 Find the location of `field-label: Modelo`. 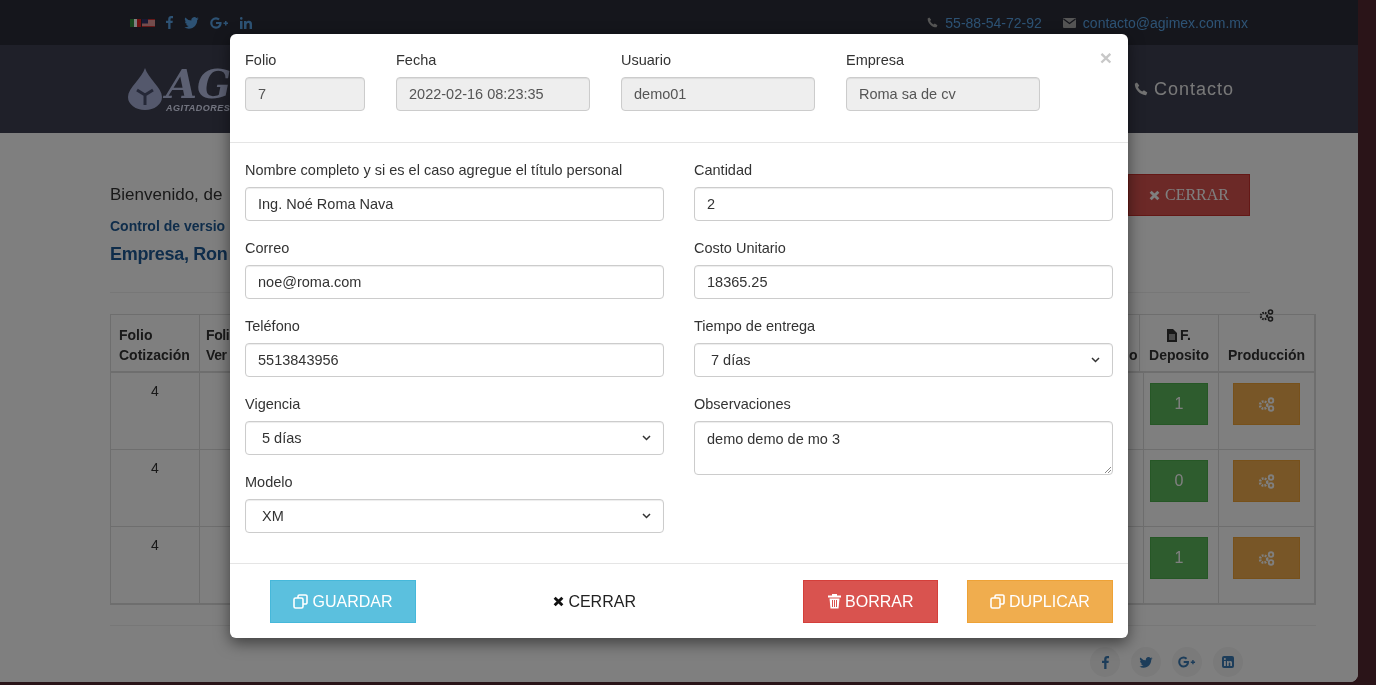

field-label: Modelo is located at coordinates (269, 482).